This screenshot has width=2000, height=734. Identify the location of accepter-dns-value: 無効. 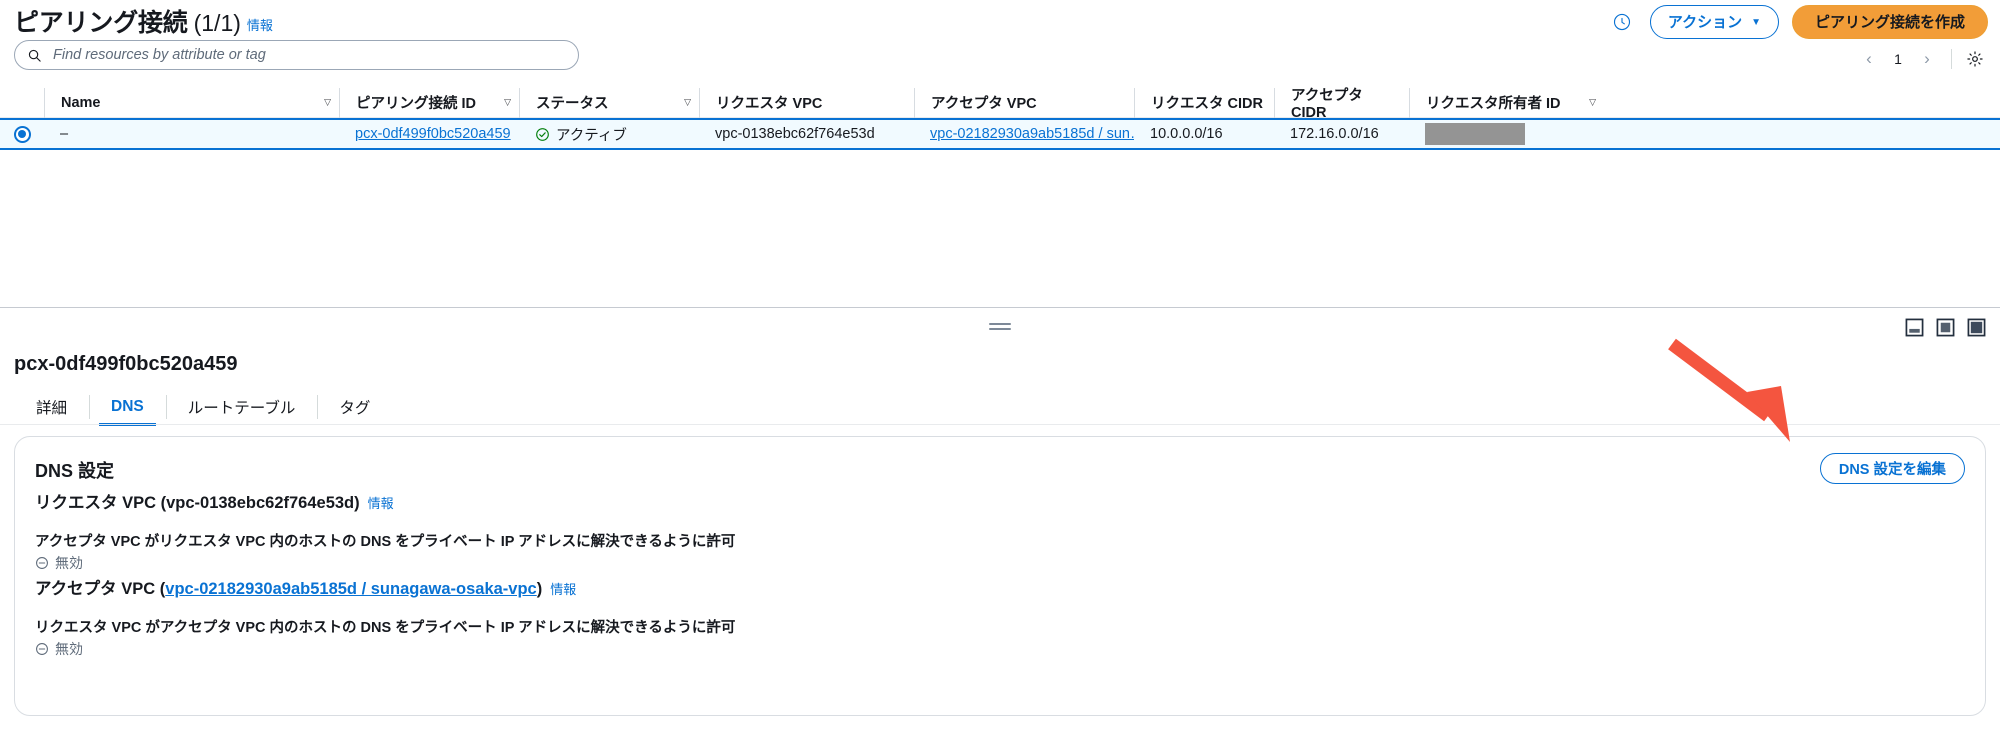
(59, 649).